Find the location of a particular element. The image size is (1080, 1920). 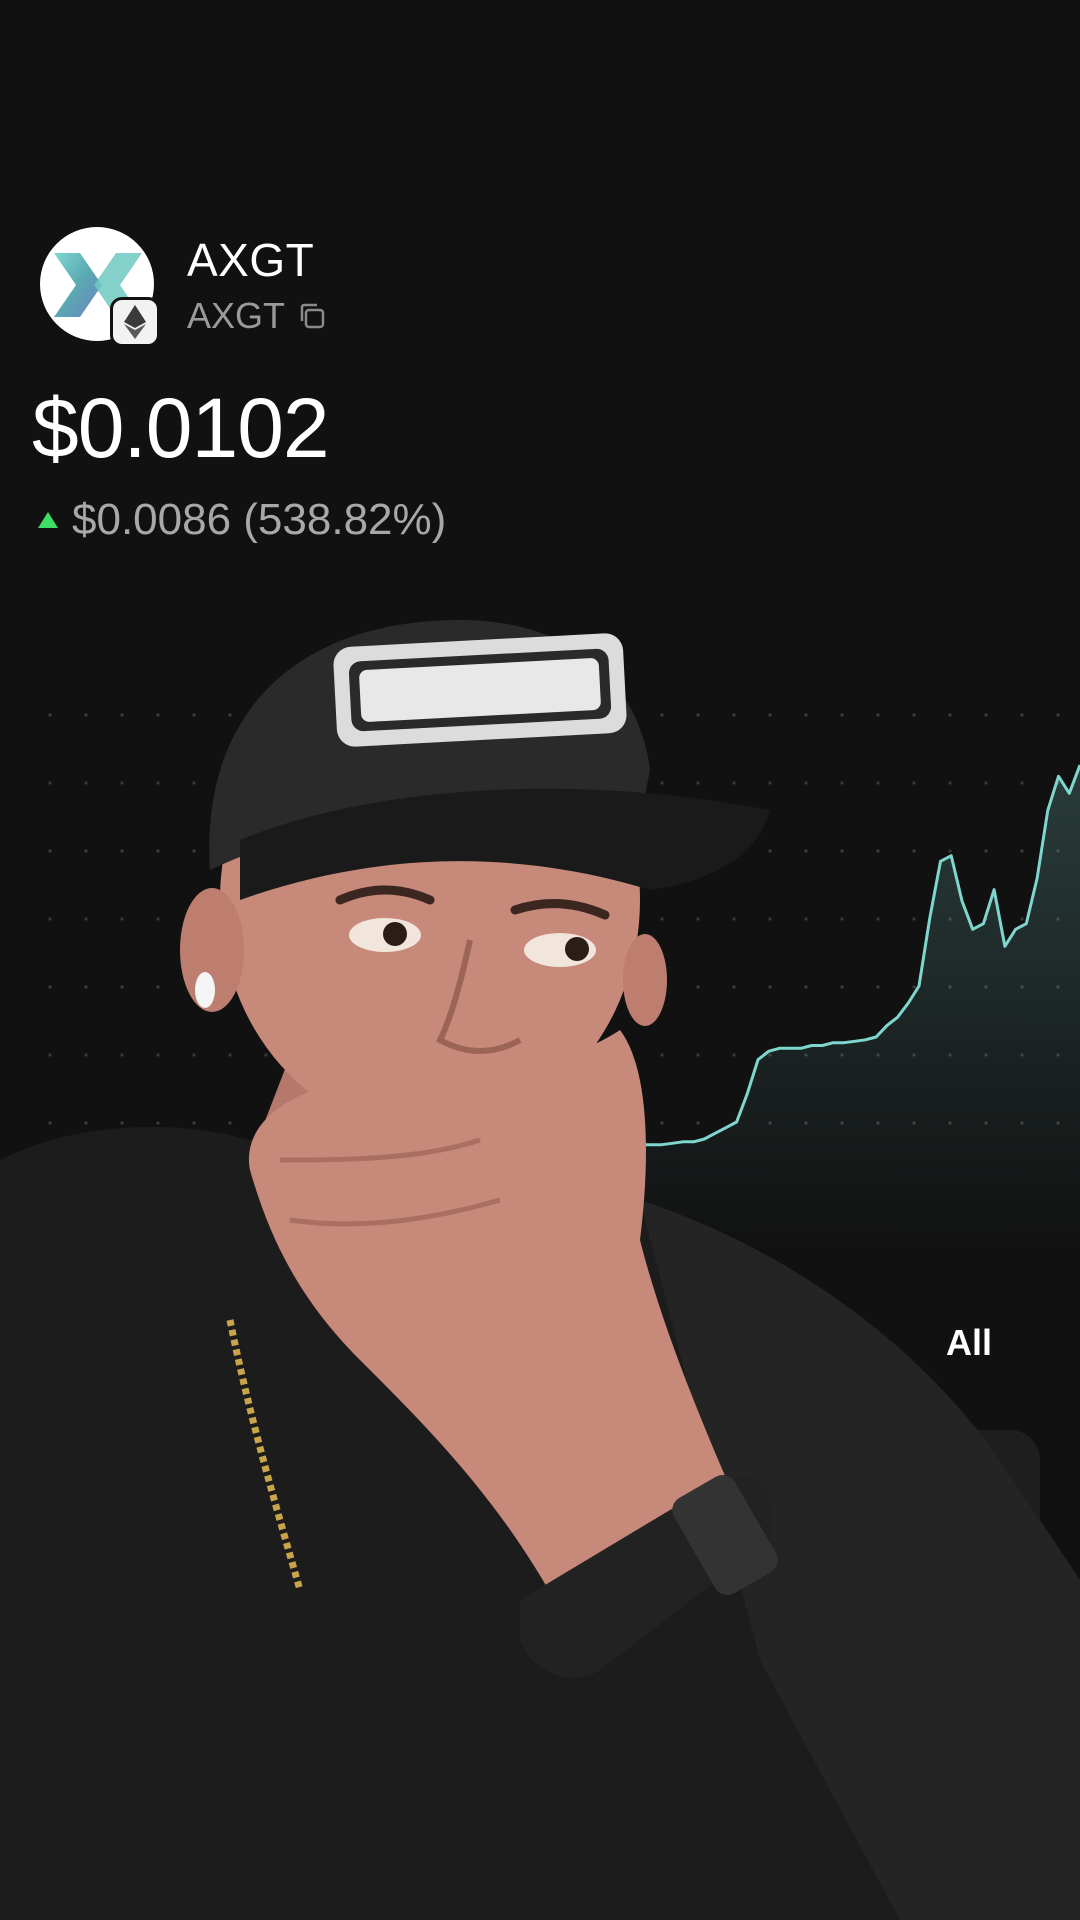

axgt-x-logo-icon is located at coordinates (100, 287).